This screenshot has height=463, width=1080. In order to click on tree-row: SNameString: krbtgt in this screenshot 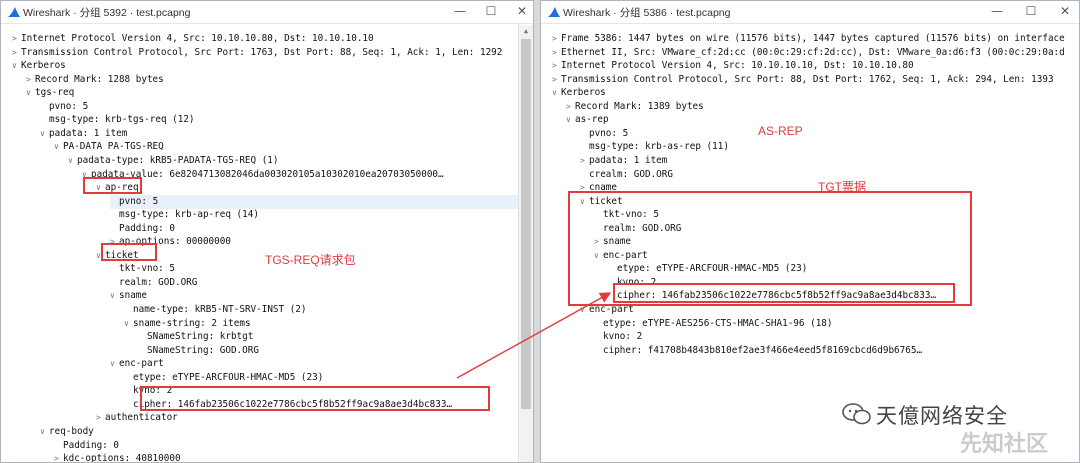, I will do `click(335, 337)`.